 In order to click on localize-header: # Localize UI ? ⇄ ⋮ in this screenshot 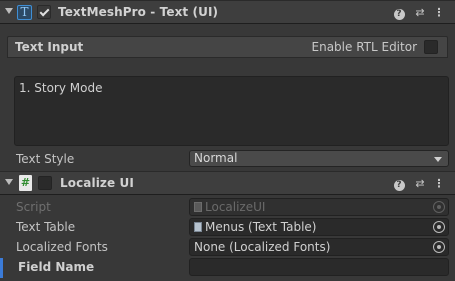, I will do `click(227, 183)`.